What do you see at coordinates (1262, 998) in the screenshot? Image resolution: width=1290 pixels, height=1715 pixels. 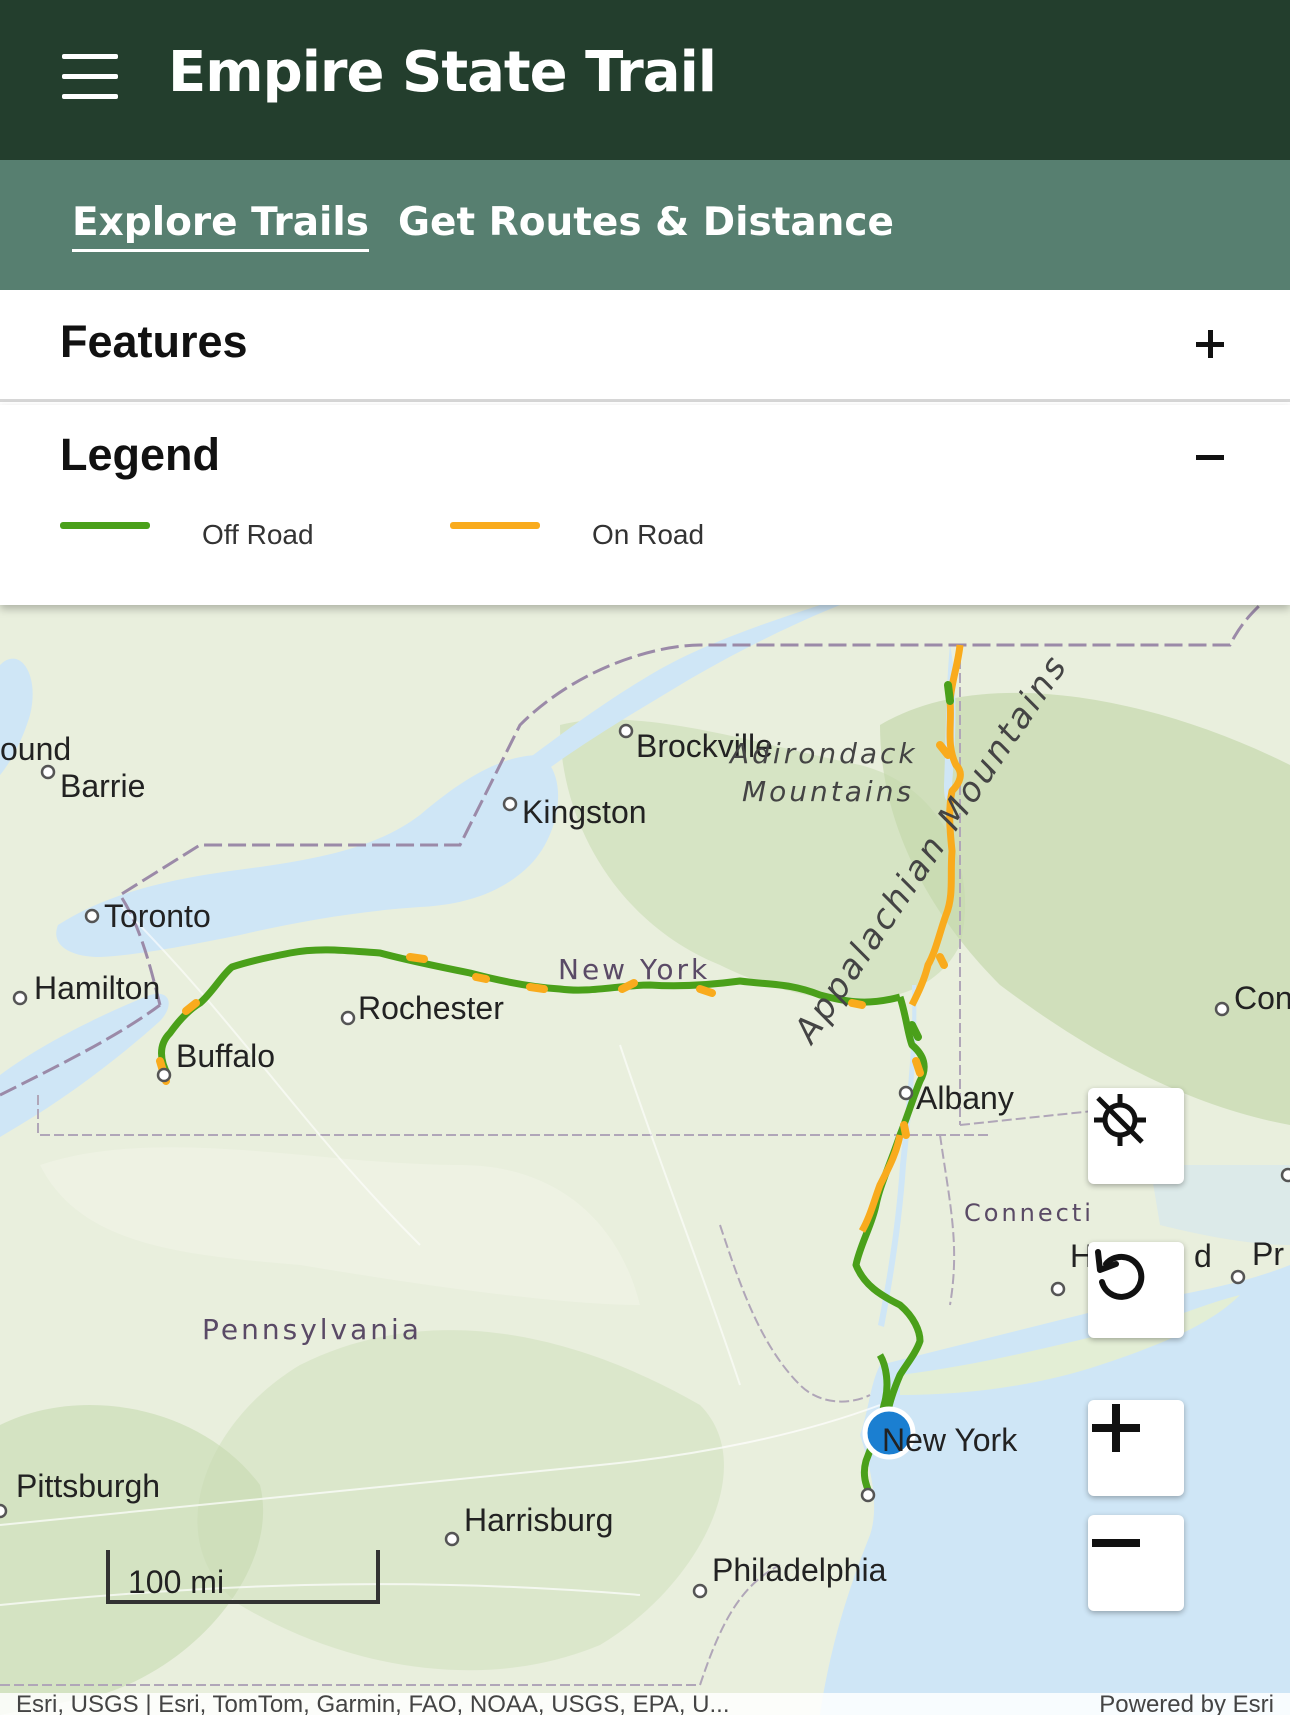 I see `label-con: Con` at bounding box center [1262, 998].